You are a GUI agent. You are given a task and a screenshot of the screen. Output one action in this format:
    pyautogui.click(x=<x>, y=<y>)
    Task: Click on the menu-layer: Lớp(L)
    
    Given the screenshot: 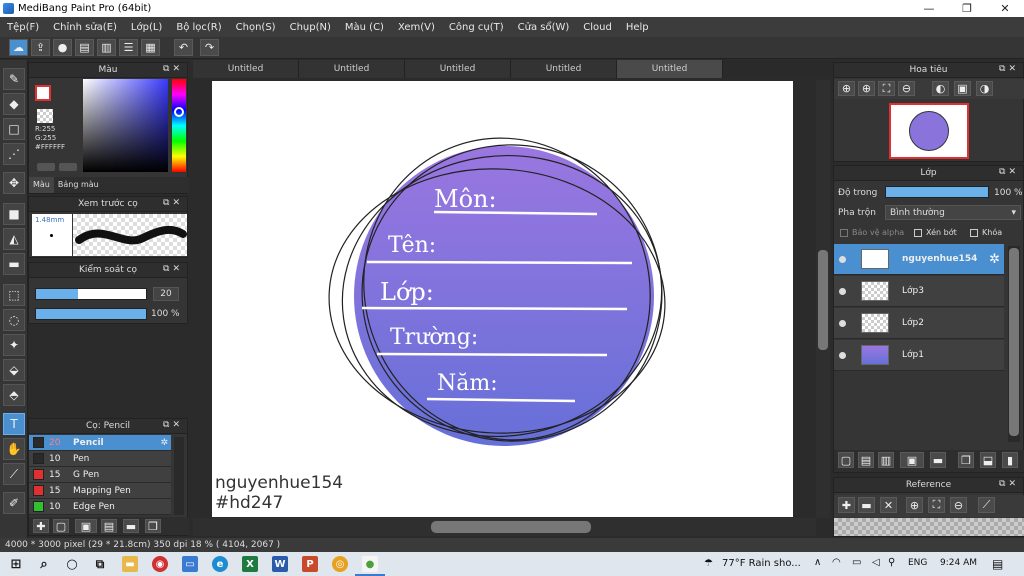 What is the action you would take?
    pyautogui.click(x=146, y=27)
    